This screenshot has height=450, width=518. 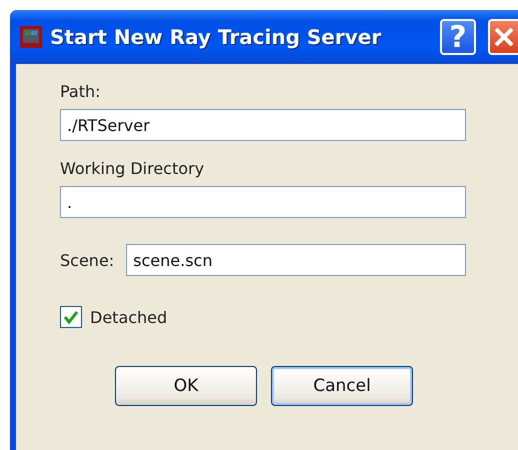 What do you see at coordinates (263, 202) in the screenshot?
I see `input-field: .` at bounding box center [263, 202].